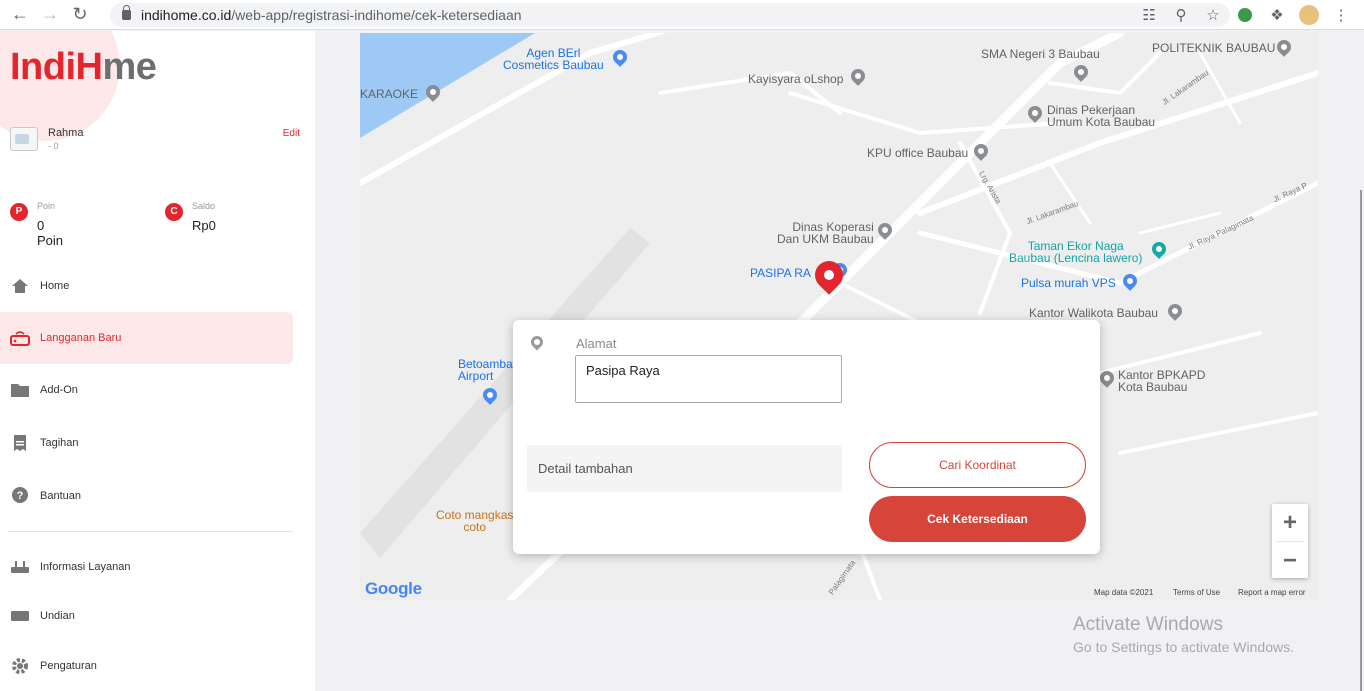  Describe the element at coordinates (85, 567) in the screenshot. I see `sidebar-item-label: Informasi Layanan` at that location.